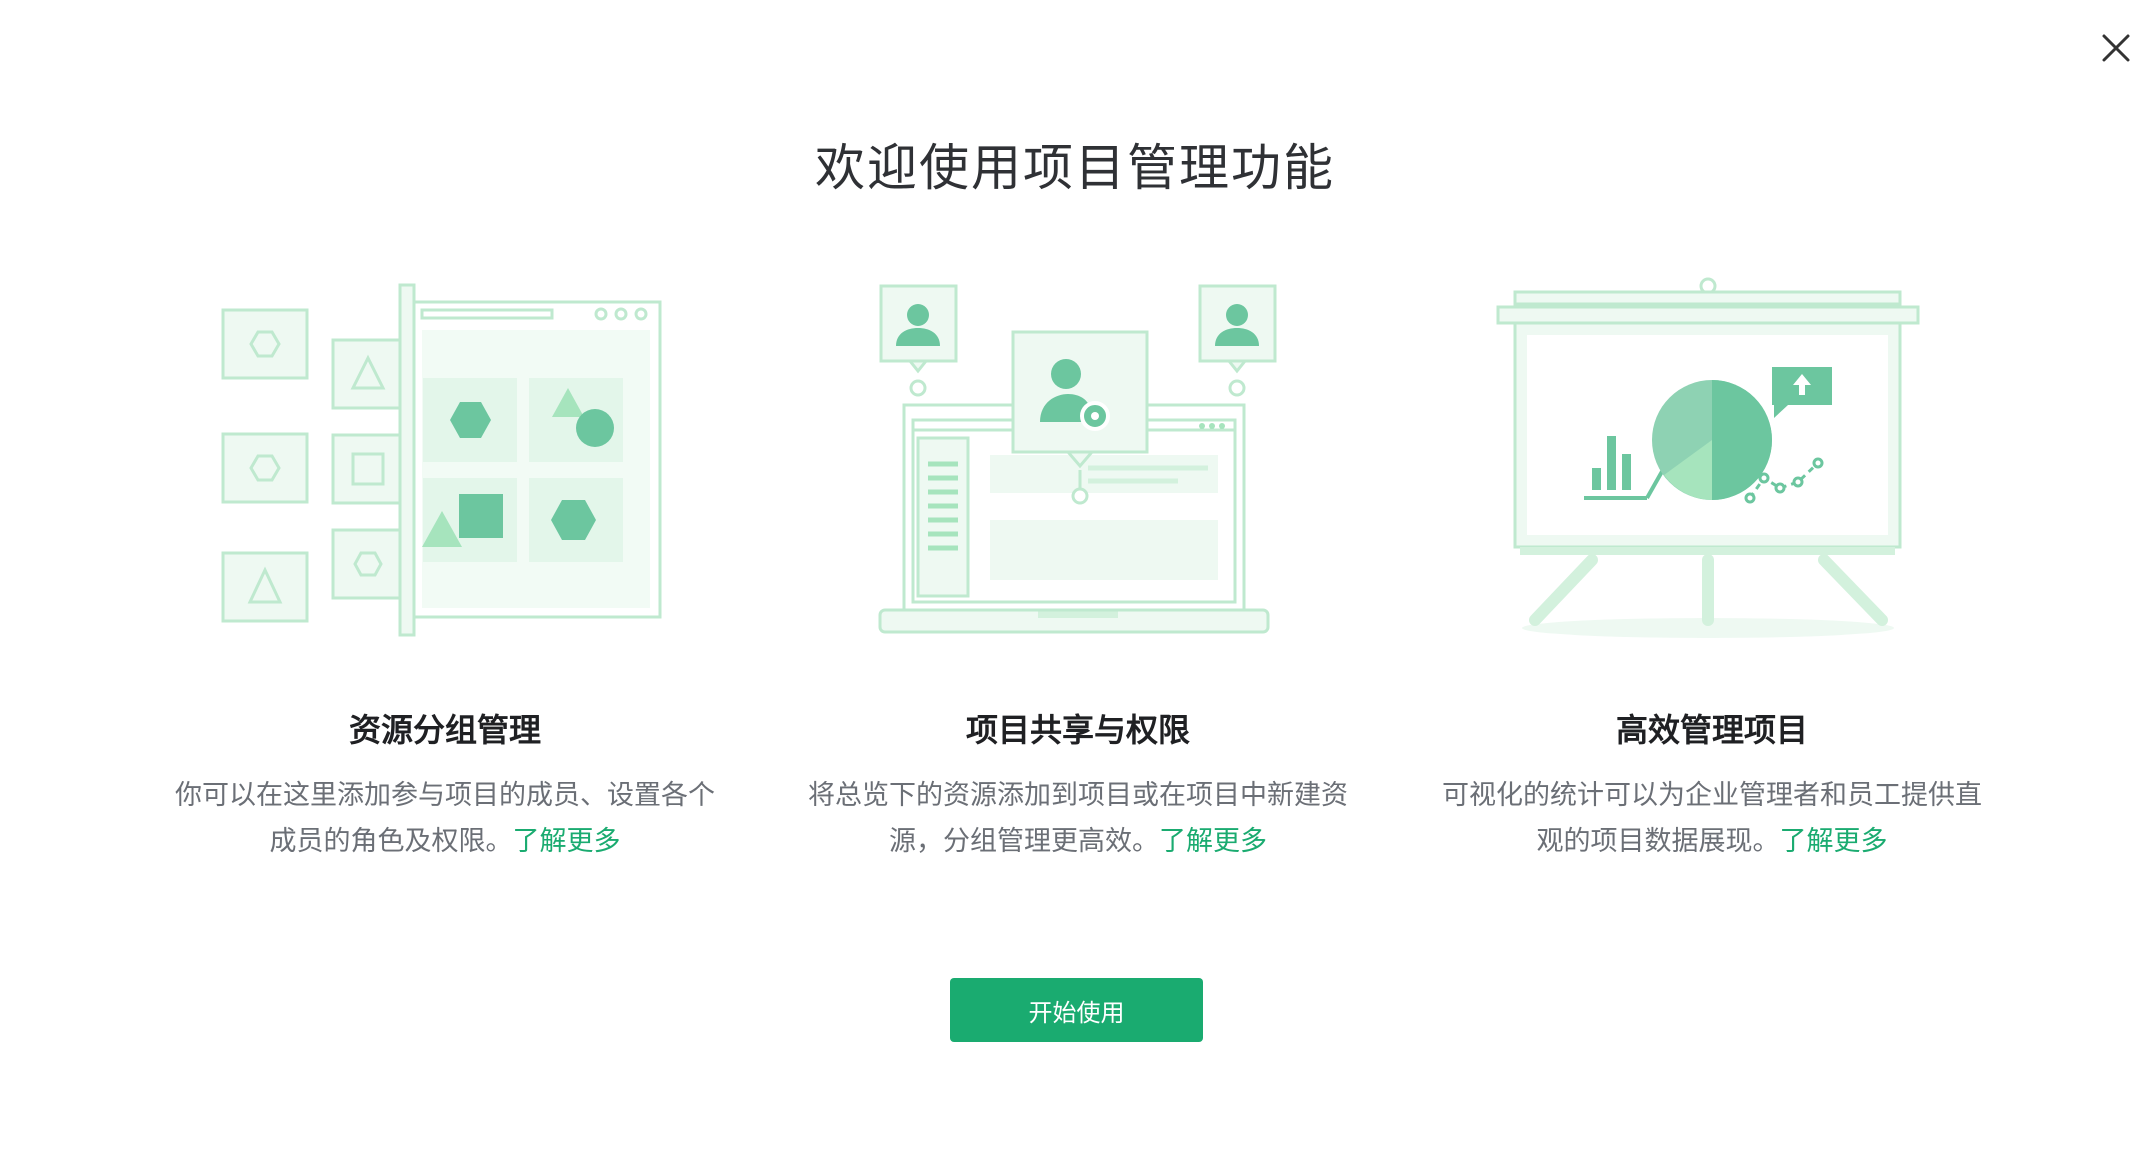  I want to click on feature-efficient-management: 高效管理项目 可视化的统计可以为企业管理者和员工提供直观的项目数据展现。了解更多, so click(1712, 567).